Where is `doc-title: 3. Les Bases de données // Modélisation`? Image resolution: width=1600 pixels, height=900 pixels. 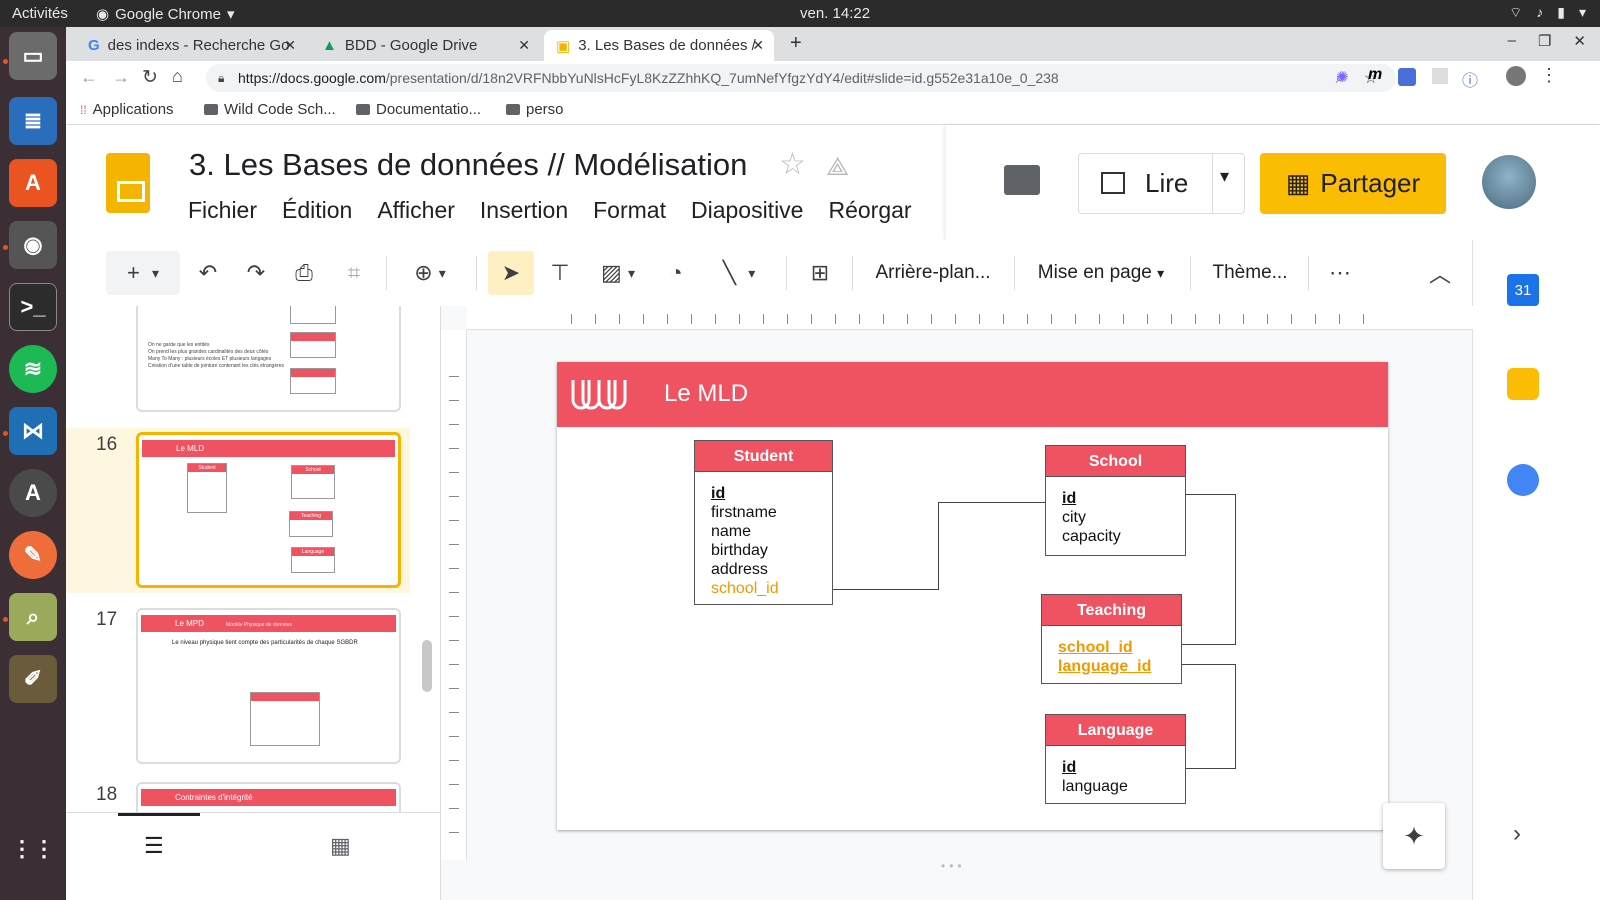 doc-title: 3. Les Bases de données // Modélisation is located at coordinates (468, 165).